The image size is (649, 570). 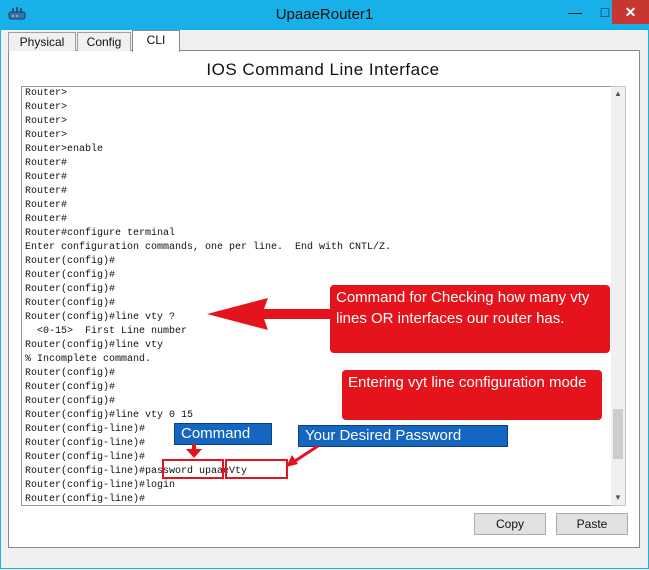 What do you see at coordinates (592, 524) in the screenshot?
I see `paste-button: Paste` at bounding box center [592, 524].